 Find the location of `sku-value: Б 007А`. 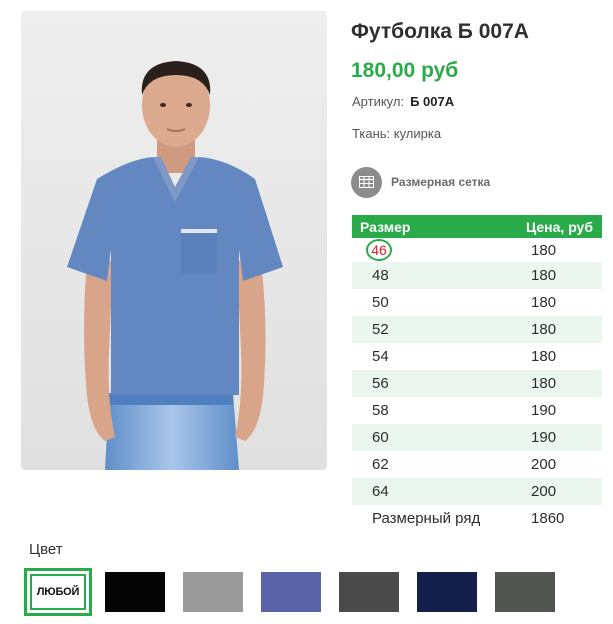

sku-value: Б 007А is located at coordinates (432, 101).